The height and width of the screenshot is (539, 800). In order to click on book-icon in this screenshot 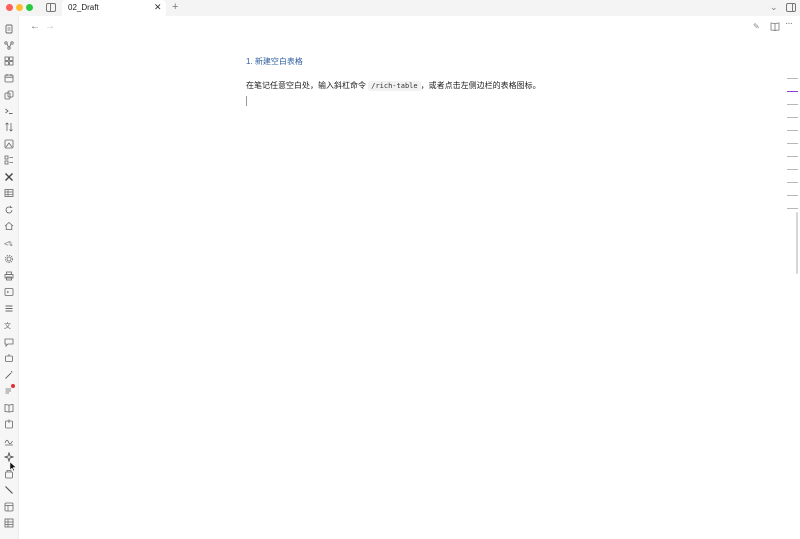, I will do `click(9, 408)`.